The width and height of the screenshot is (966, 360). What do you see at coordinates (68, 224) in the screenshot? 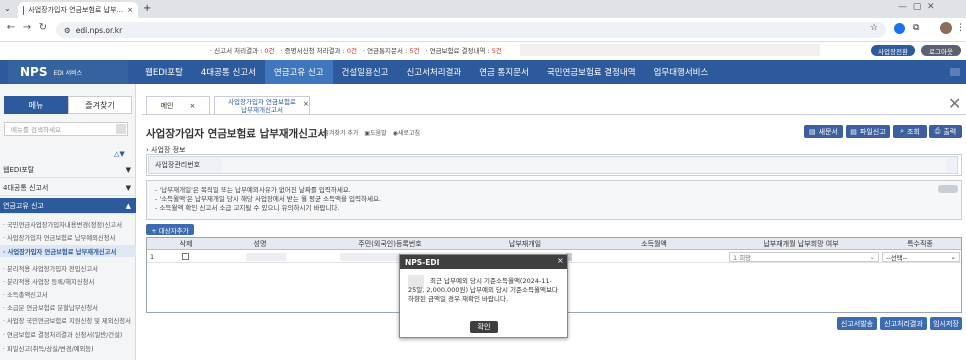
I see `lnb-subitem: · 국민연금사업장가입자내용변경(정정)신고서` at bounding box center [68, 224].